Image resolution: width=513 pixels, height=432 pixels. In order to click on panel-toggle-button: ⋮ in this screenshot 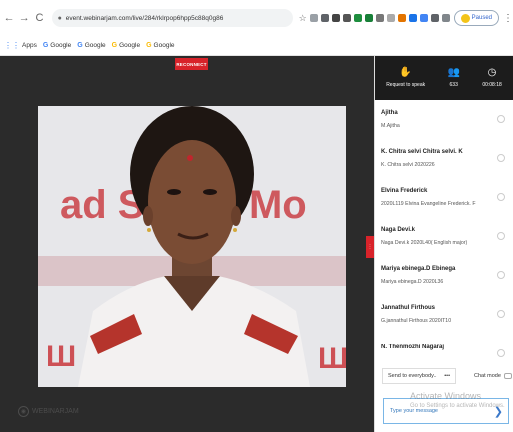, I will do `click(370, 247)`.